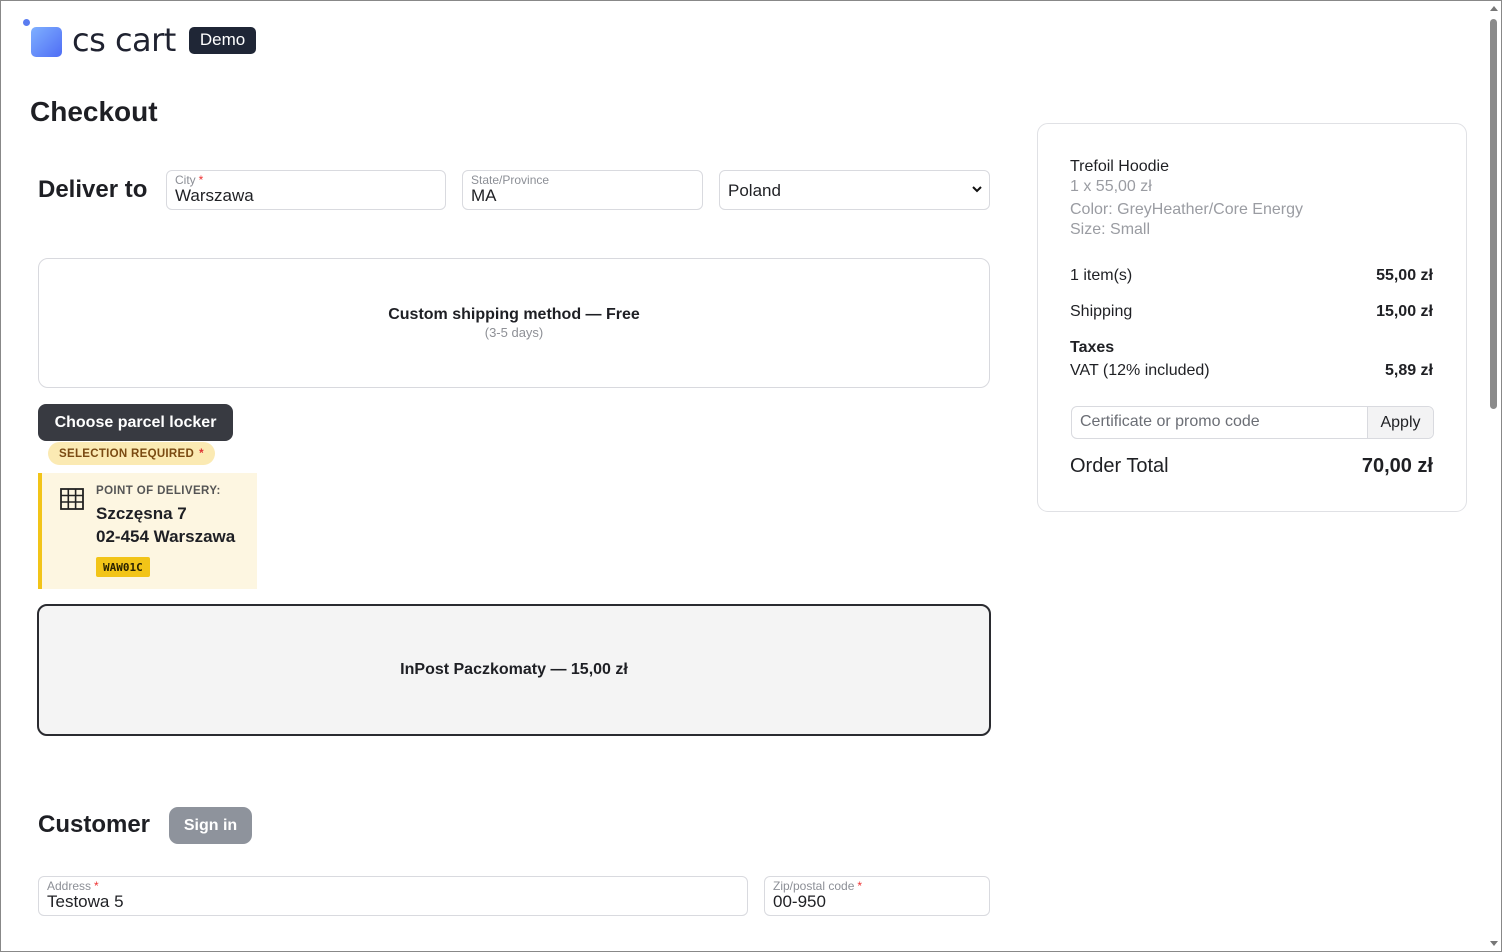 The height and width of the screenshot is (952, 1502). Describe the element at coordinates (214, 196) in the screenshot. I see `city-value: Warszawa` at that location.